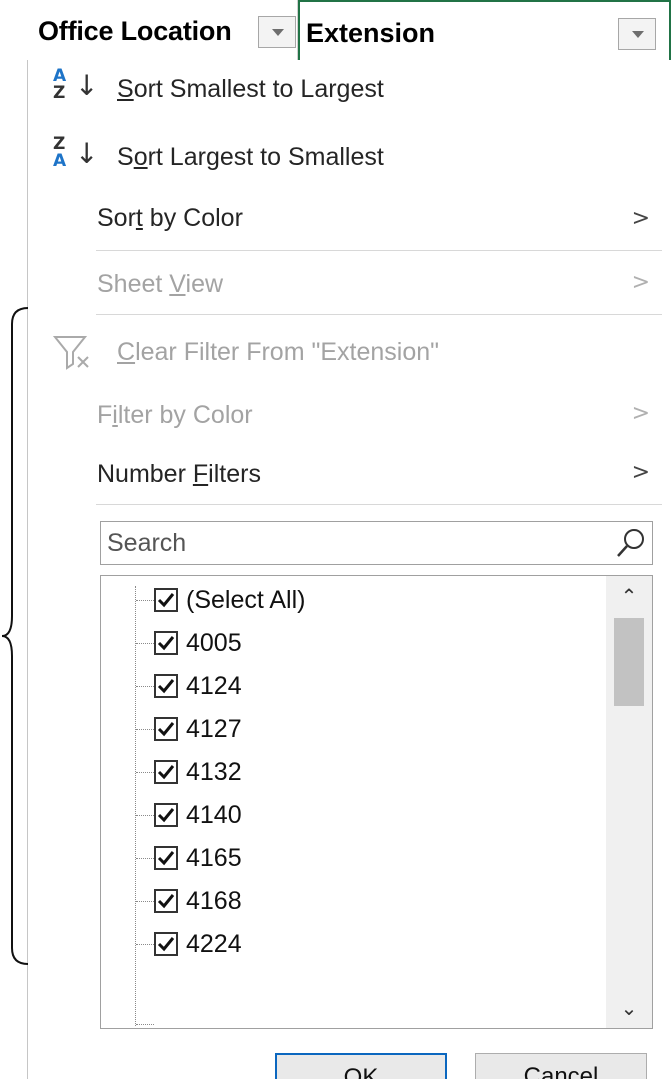 Image resolution: width=671 pixels, height=1079 pixels. Describe the element at coordinates (351, 902) in the screenshot. I see `list-item: 4168` at that location.